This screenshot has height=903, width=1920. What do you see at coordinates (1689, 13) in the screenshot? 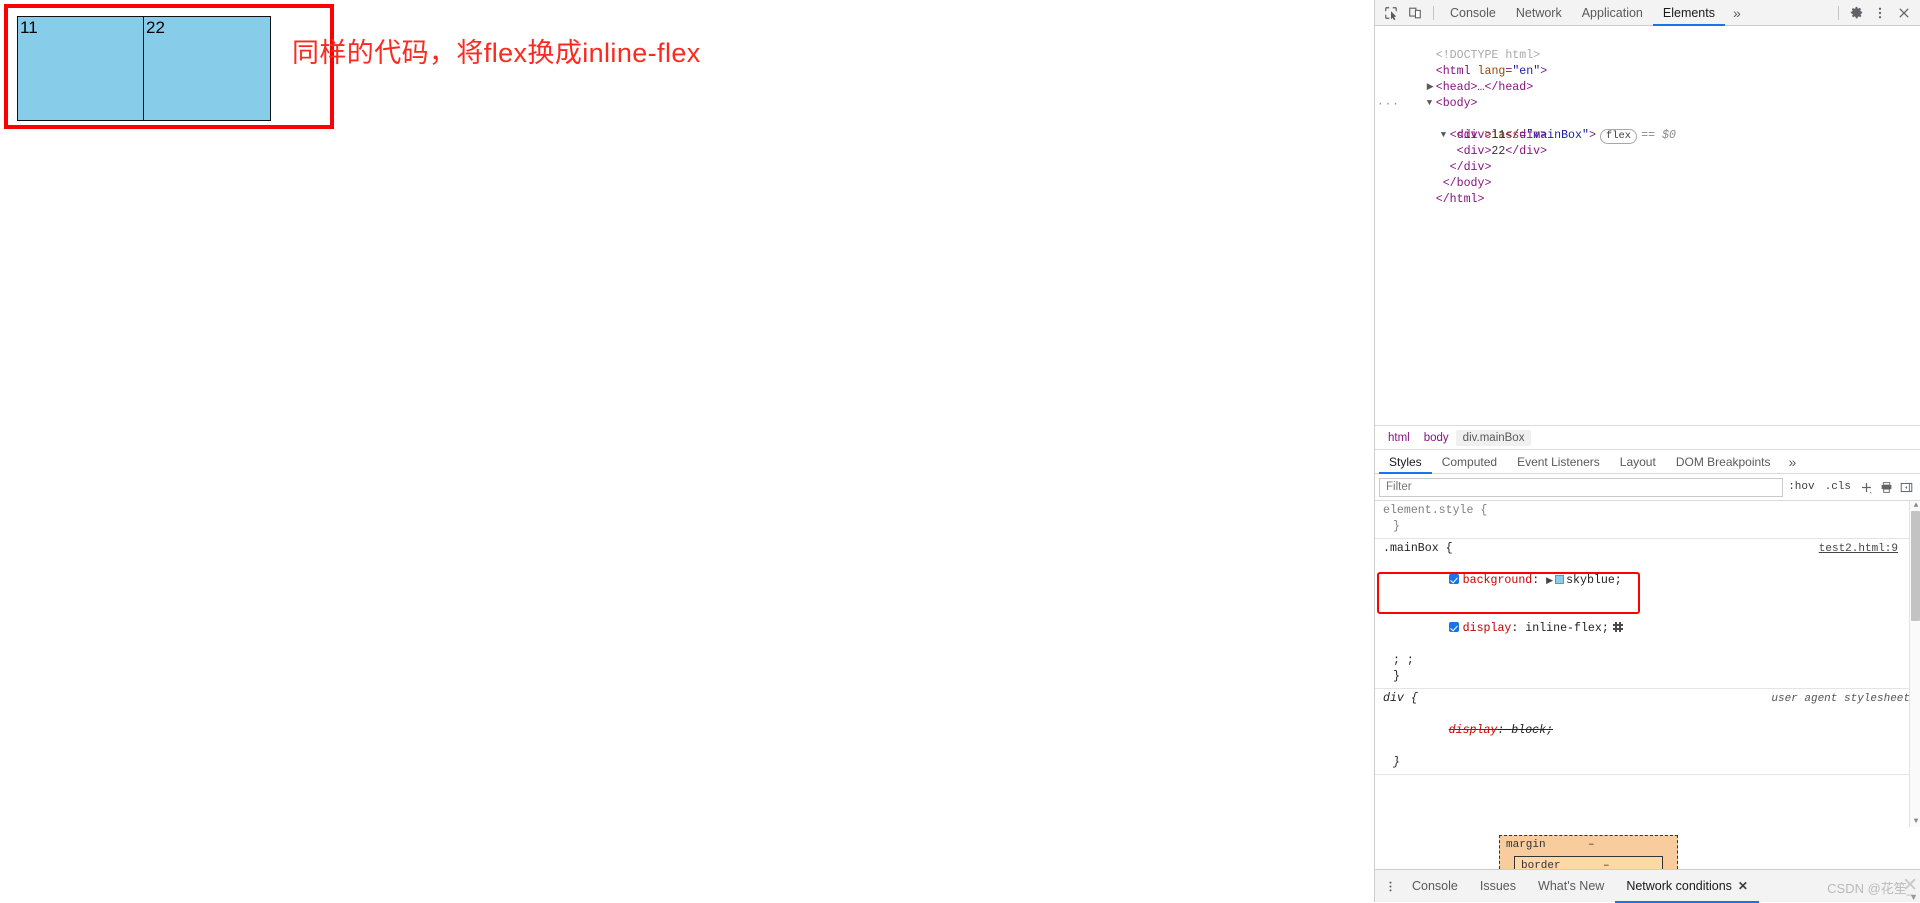
I see `tab-elements: Elements` at bounding box center [1689, 13].